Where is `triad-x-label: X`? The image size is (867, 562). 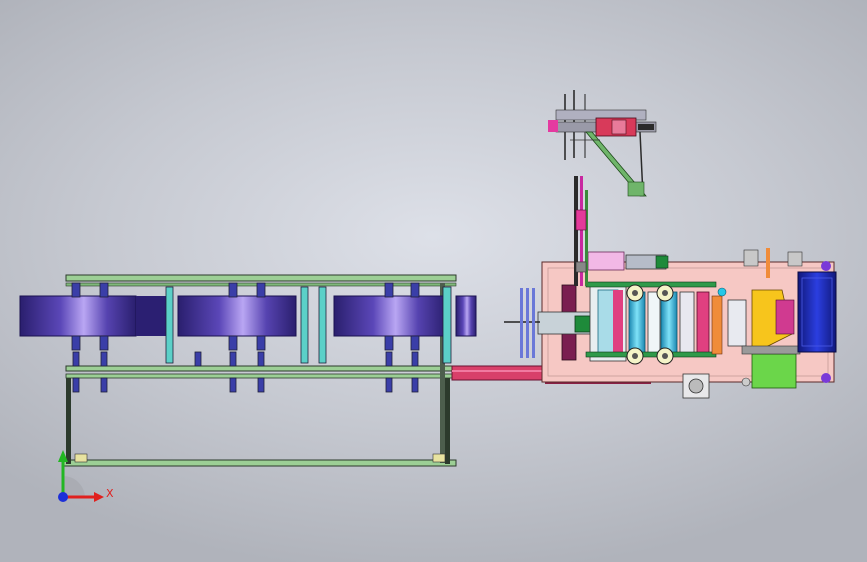 triad-x-label: X is located at coordinates (110, 493).